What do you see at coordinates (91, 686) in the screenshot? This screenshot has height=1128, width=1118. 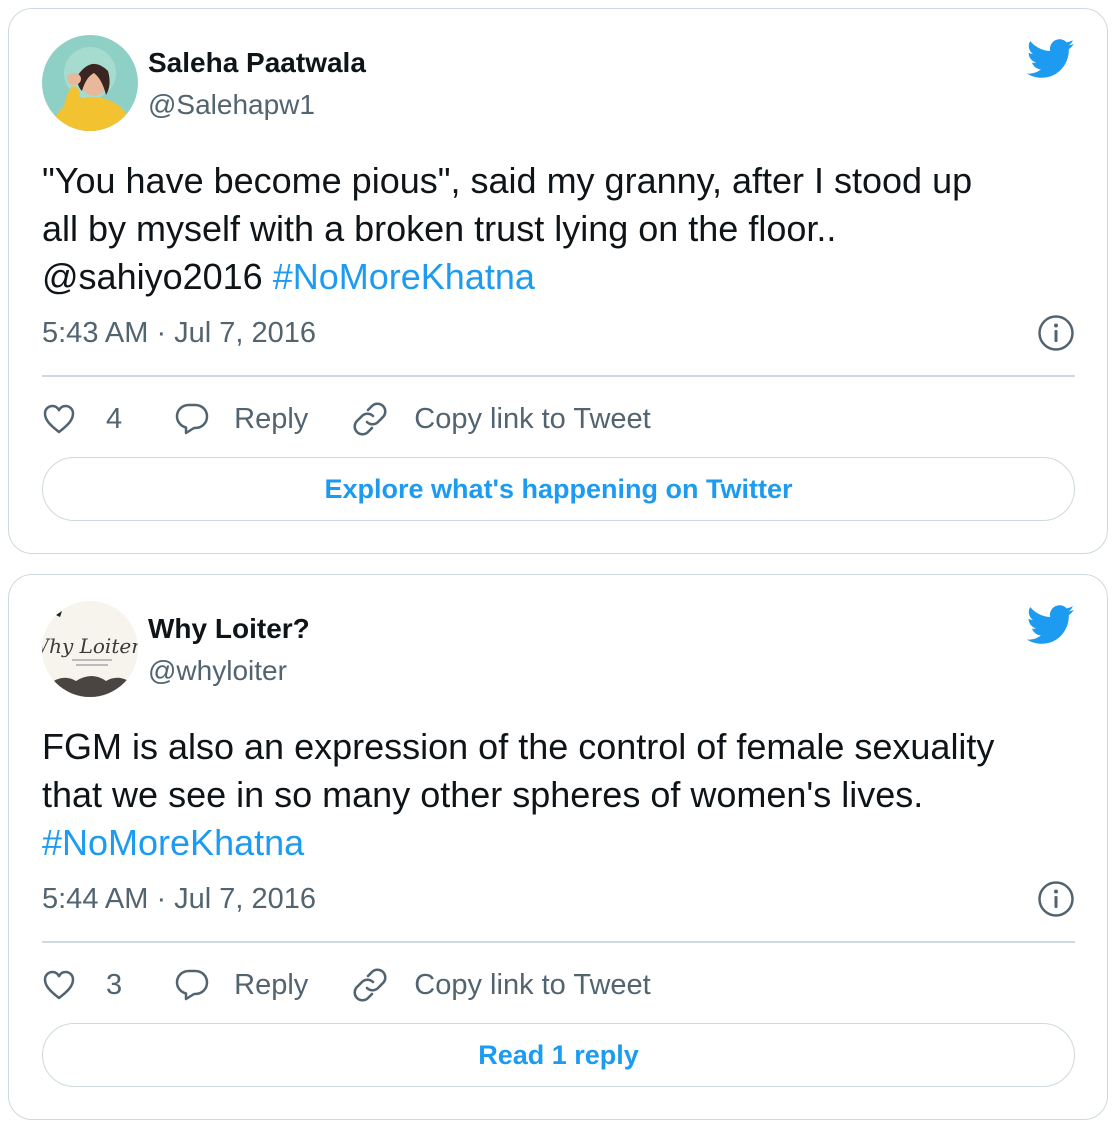 I see `logo-silhouettes` at bounding box center [91, 686].